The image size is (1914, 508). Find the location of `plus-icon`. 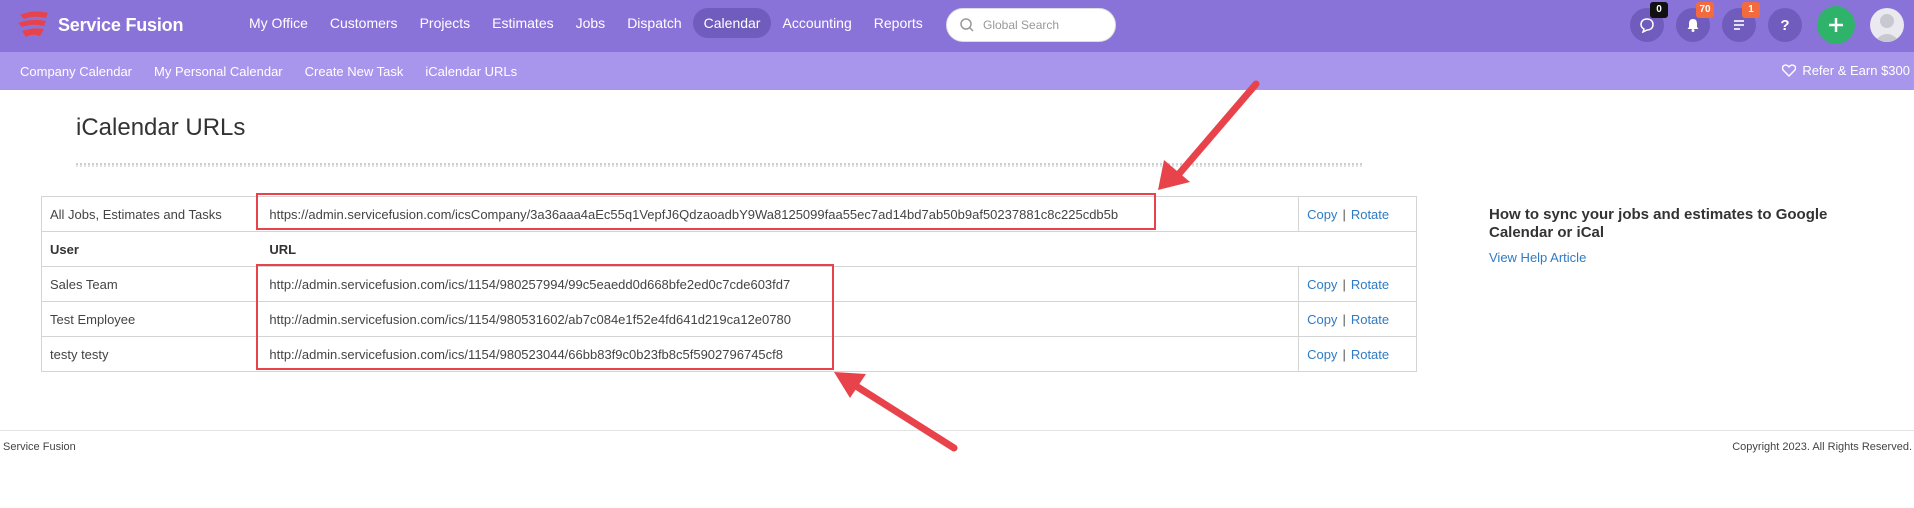

plus-icon is located at coordinates (1836, 25).